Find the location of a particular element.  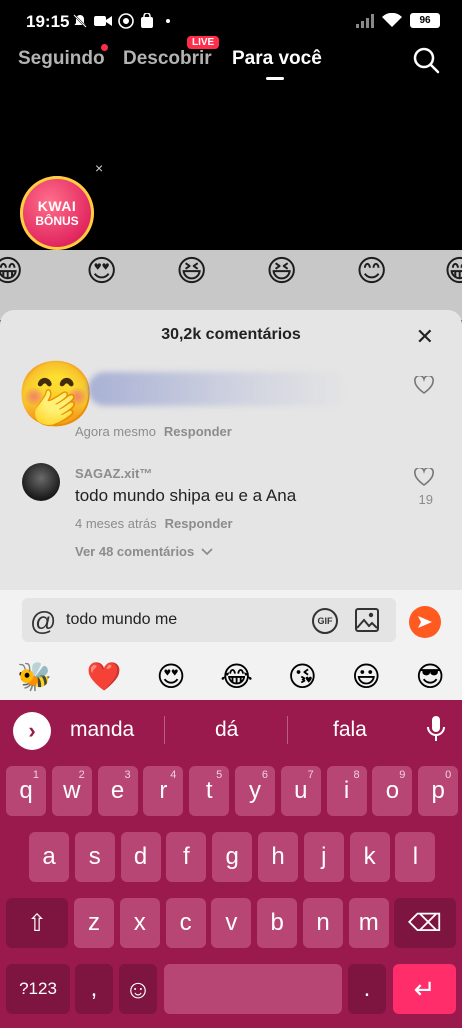

key-r: r4 is located at coordinates (163, 791).